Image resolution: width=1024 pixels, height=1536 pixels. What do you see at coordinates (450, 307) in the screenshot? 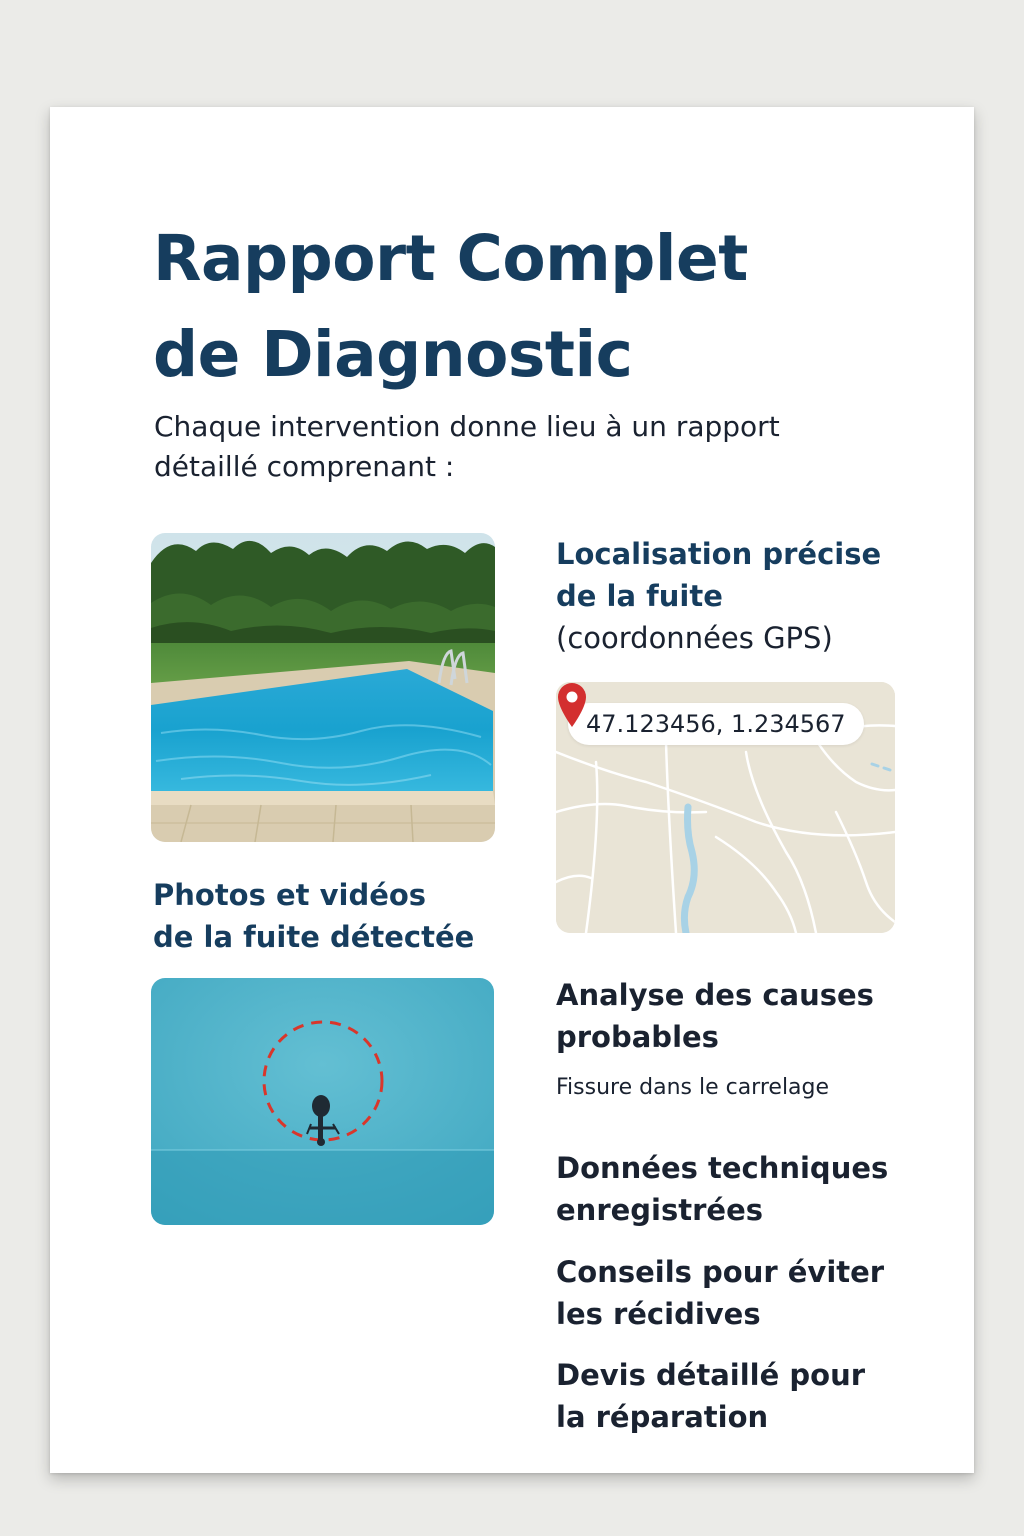
I see `page-title: Rapport Complet de Diagnostic` at bounding box center [450, 307].